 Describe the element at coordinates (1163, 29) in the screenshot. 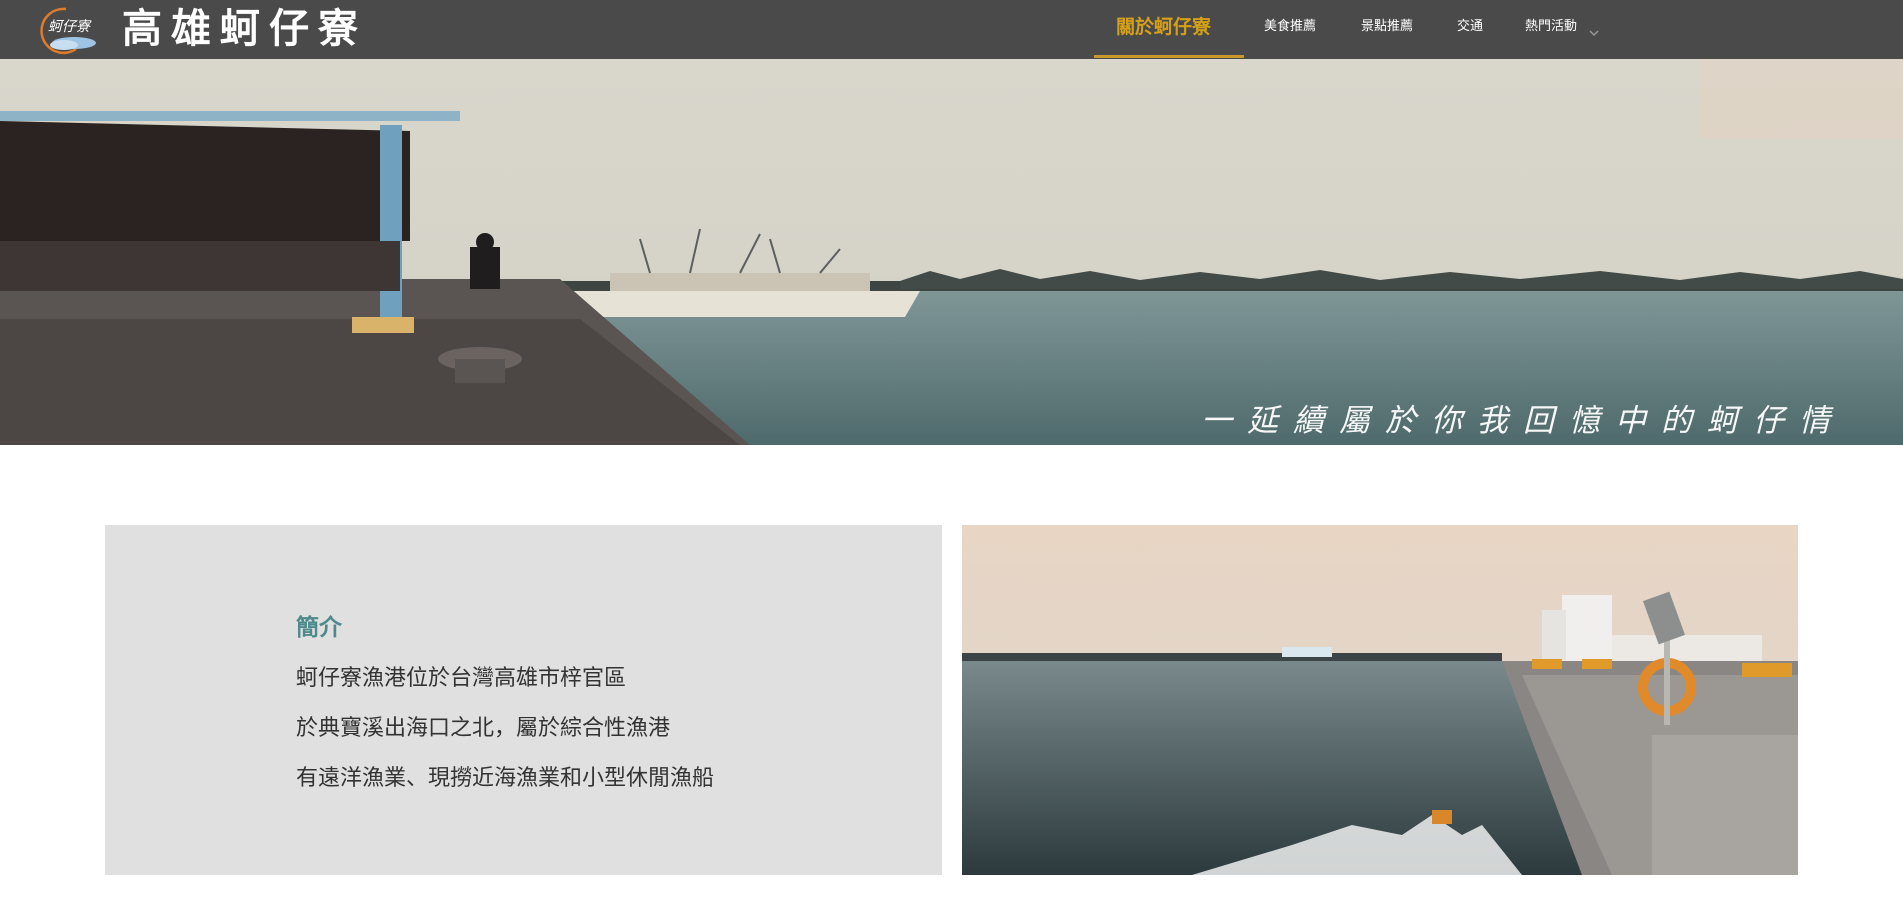

I see `nav-item-about: 關於蚵仔寮` at that location.